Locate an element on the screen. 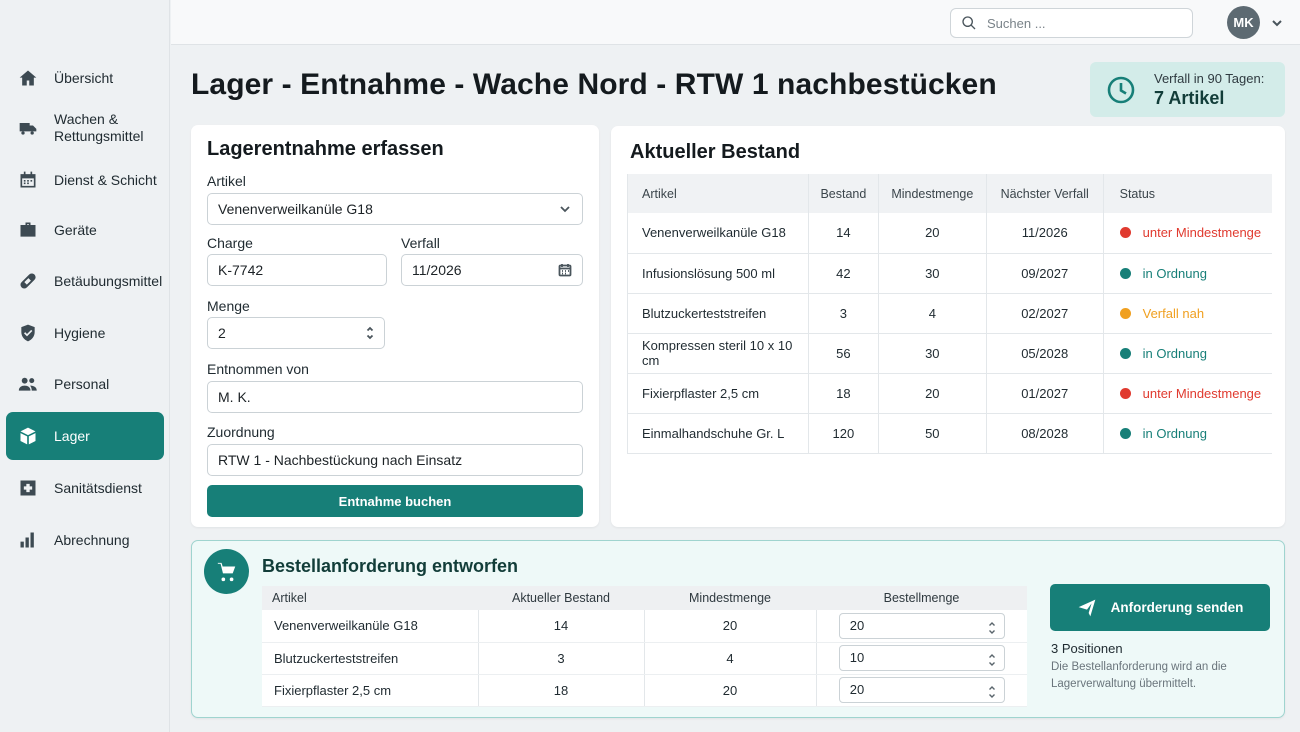  table-cell: Infusionslösung 500 ml is located at coordinates (718, 273).